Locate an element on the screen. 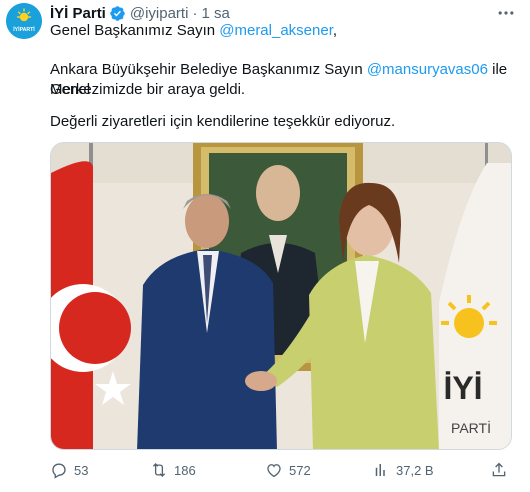  retweet-count: 186 is located at coordinates (185, 470).